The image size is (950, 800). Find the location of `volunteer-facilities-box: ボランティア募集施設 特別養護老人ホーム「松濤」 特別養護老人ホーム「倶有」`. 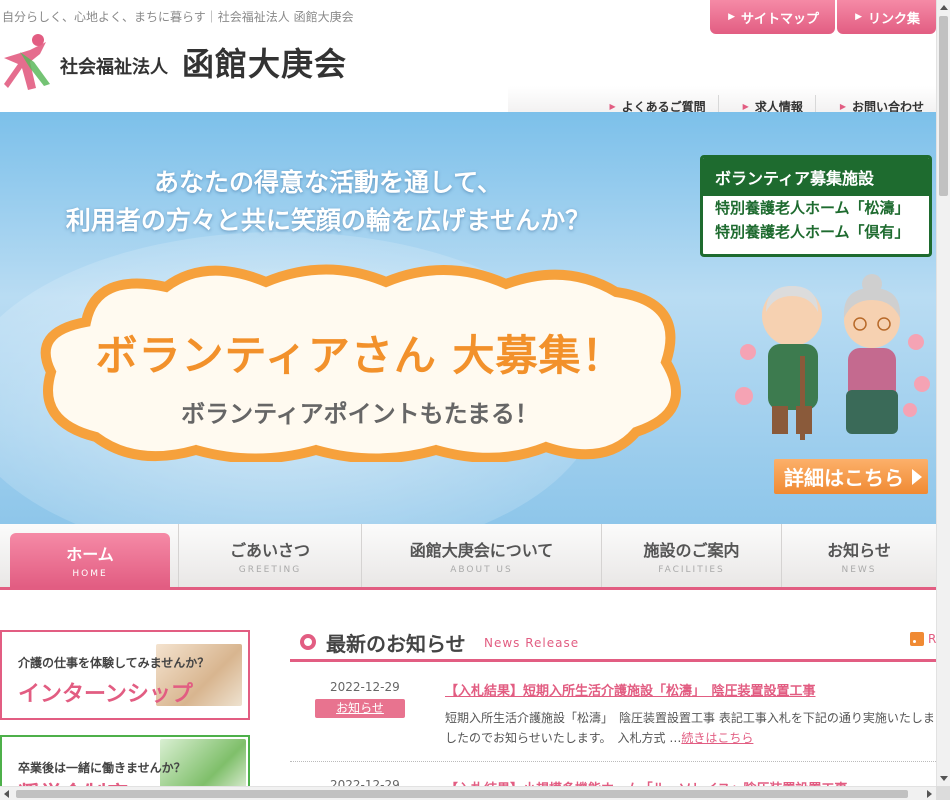

volunteer-facilities-box: ボランティア募集施設 特別養護老人ホーム「松濤」 特別養護老人ホーム「倶有」 is located at coordinates (816, 206).